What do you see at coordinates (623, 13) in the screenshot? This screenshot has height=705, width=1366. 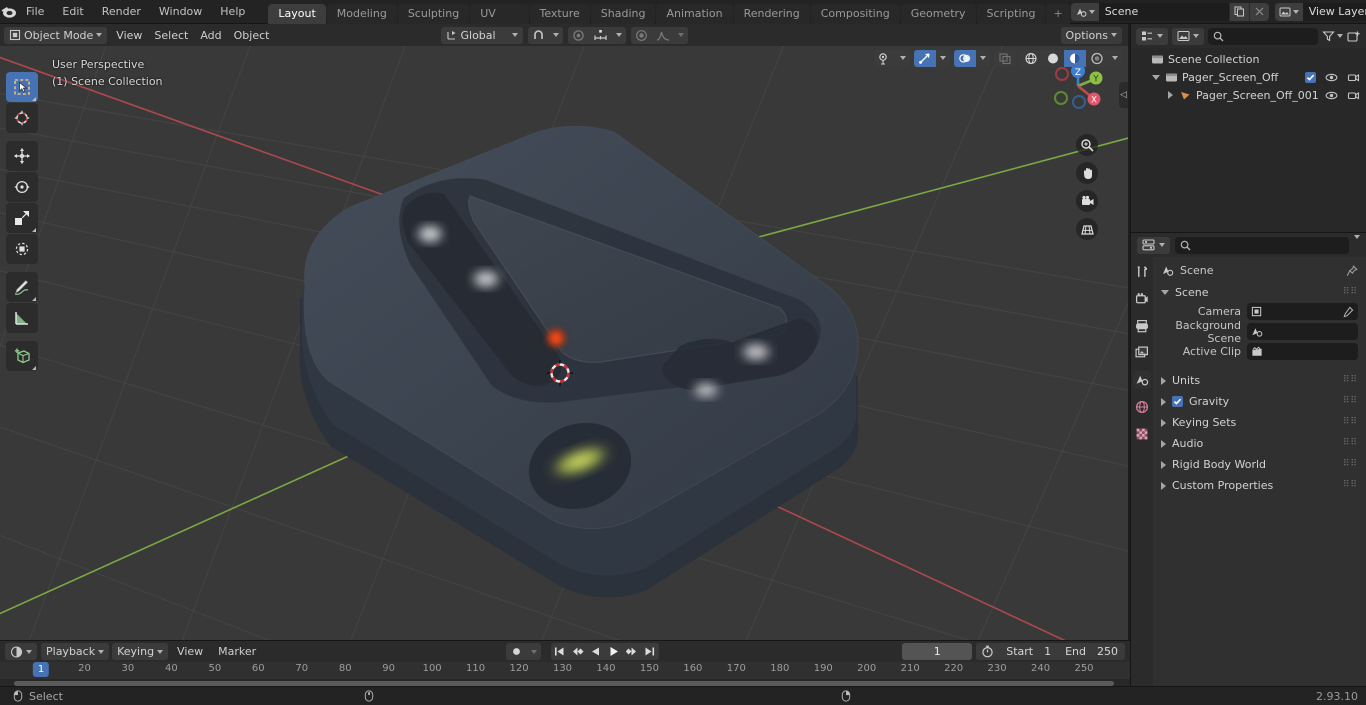 I see `workspace-tab-shading: Shading` at bounding box center [623, 13].